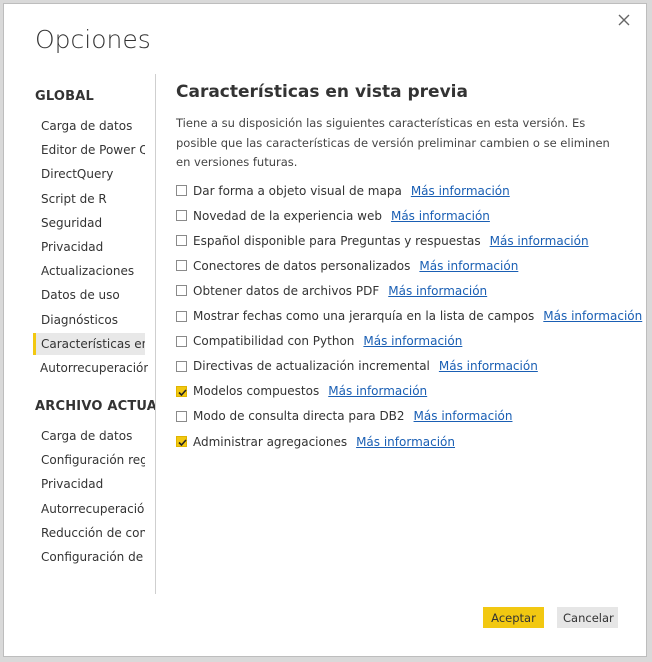  What do you see at coordinates (89, 126) in the screenshot?
I see `sidebar-item-global: Carga de datos` at bounding box center [89, 126].